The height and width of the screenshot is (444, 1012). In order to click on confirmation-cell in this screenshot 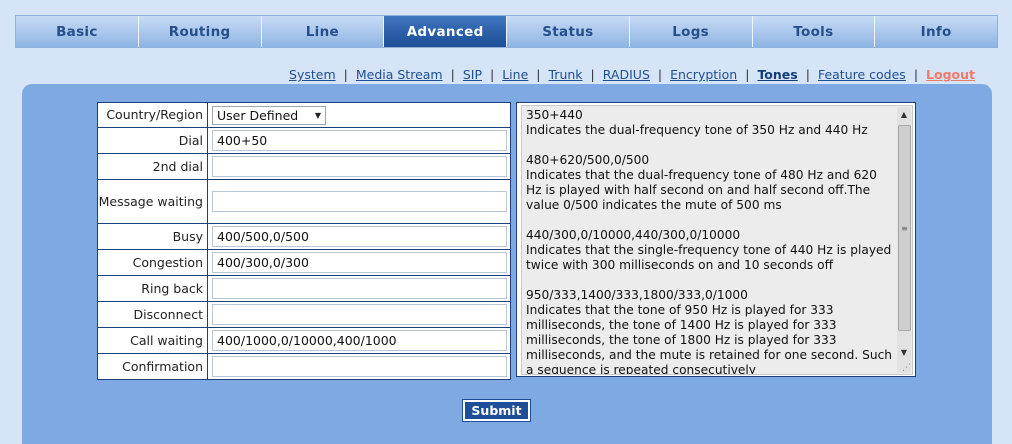, I will do `click(359, 366)`.